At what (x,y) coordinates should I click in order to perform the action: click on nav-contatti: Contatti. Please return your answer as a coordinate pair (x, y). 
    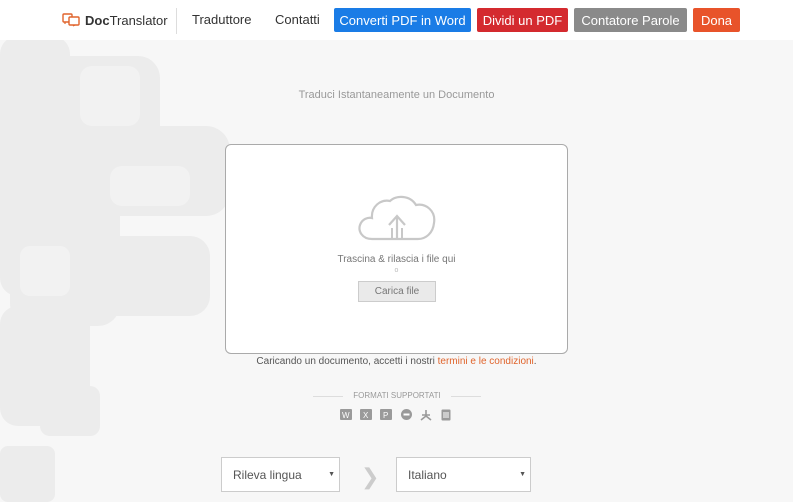
    Looking at the image, I should click on (297, 19).